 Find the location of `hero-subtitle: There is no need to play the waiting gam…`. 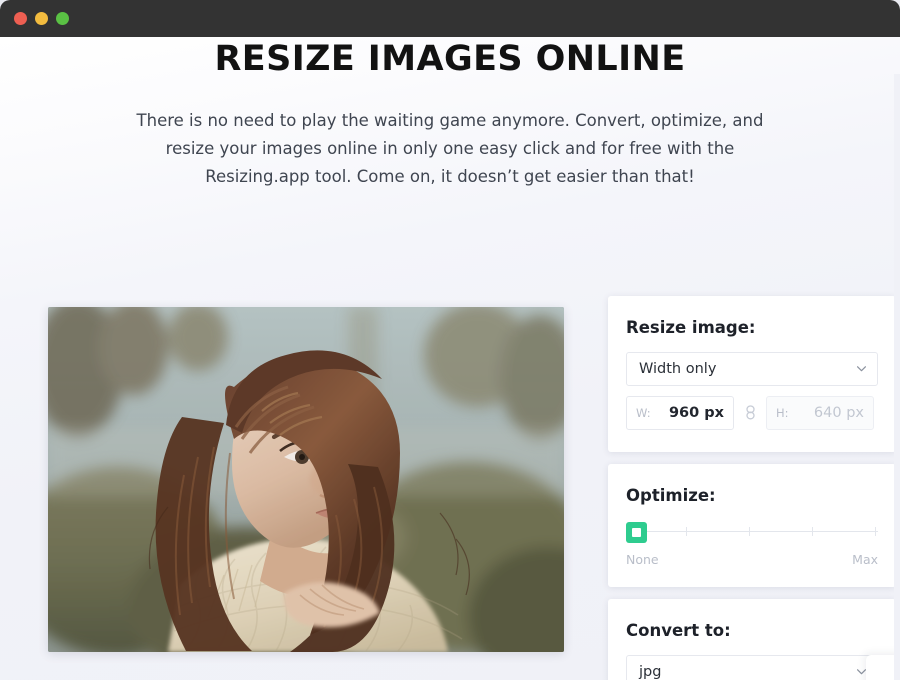

hero-subtitle: There is no need to play the waiting gam… is located at coordinates (450, 148).